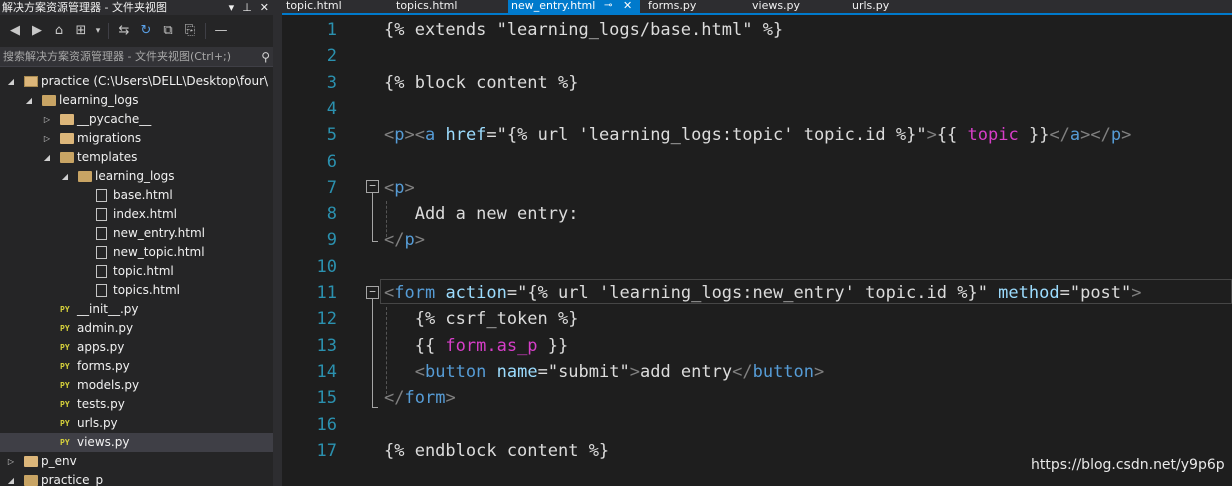  What do you see at coordinates (136, 328) in the screenshot?
I see `tree-item: PY admin.py` at bounding box center [136, 328].